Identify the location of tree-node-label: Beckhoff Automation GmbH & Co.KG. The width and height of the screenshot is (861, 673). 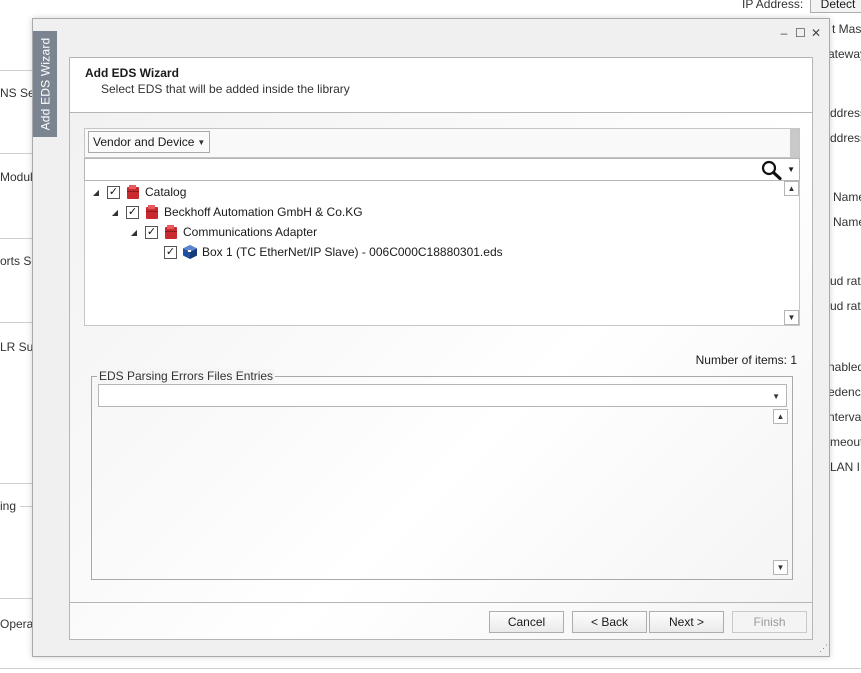
(263, 212).